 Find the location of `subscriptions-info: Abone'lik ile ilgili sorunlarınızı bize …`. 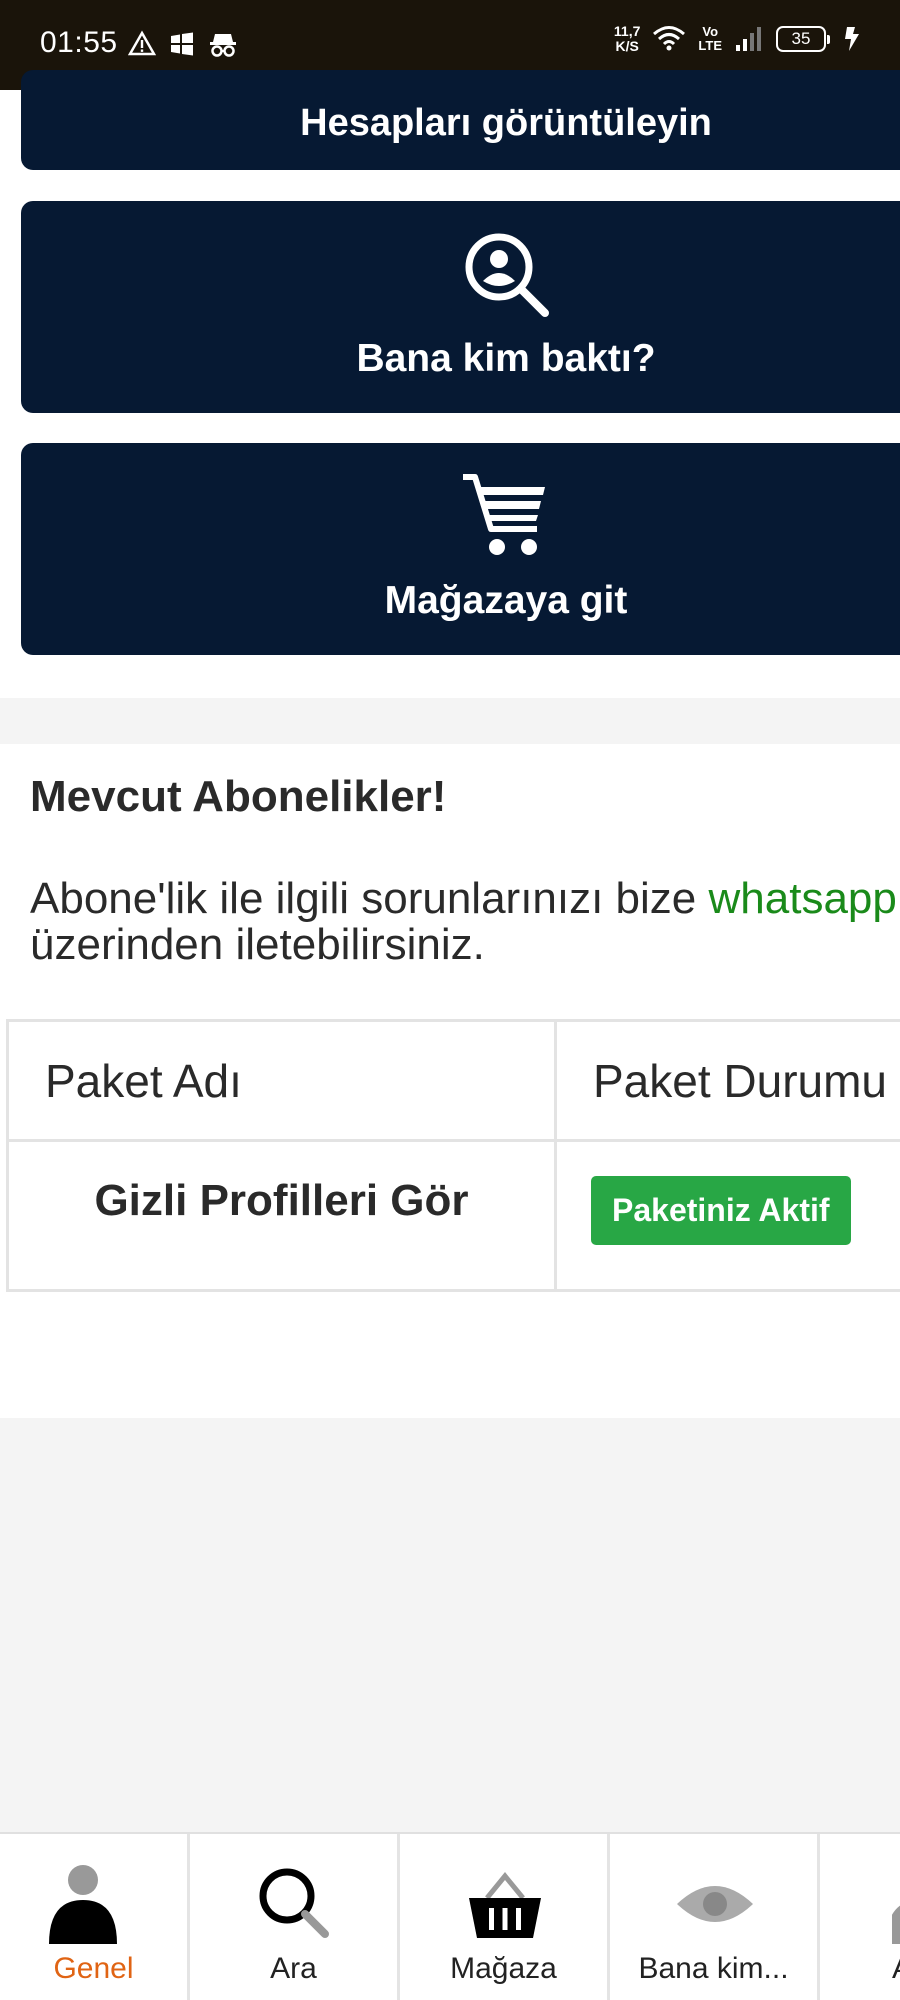

subscriptions-info: Abone'lik ile ilgili sorunlarınızı bize … is located at coordinates (465, 922).